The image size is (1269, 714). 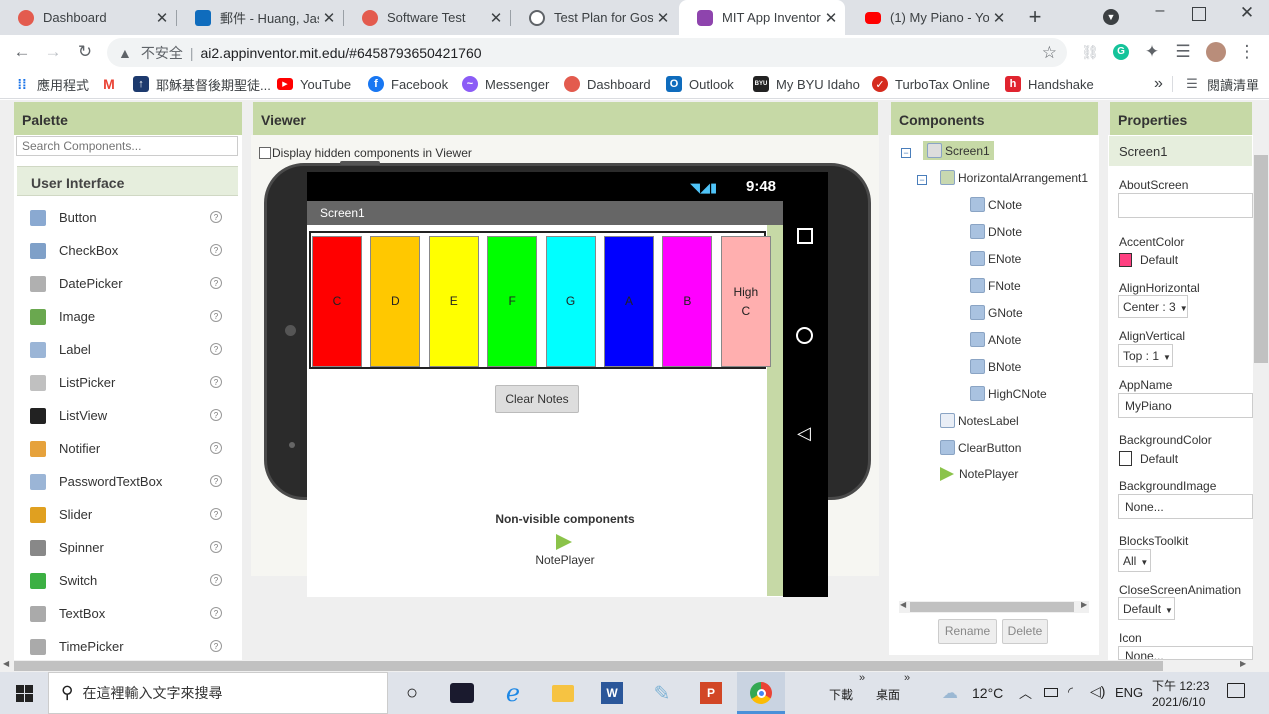 What do you see at coordinates (453, 301) in the screenshot?
I see `key-e: E` at bounding box center [453, 301].